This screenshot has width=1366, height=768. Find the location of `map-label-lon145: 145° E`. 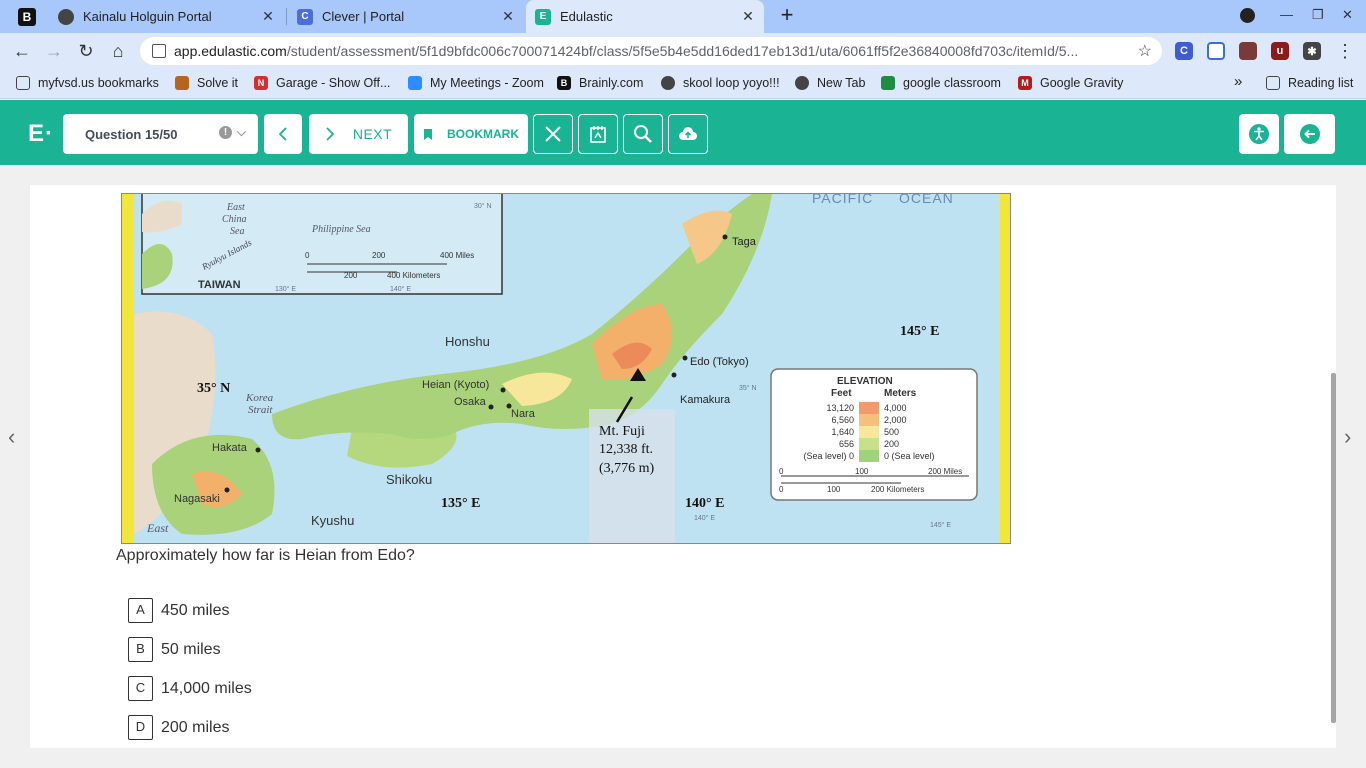

map-label-lon145: 145° E is located at coordinates (919, 331).